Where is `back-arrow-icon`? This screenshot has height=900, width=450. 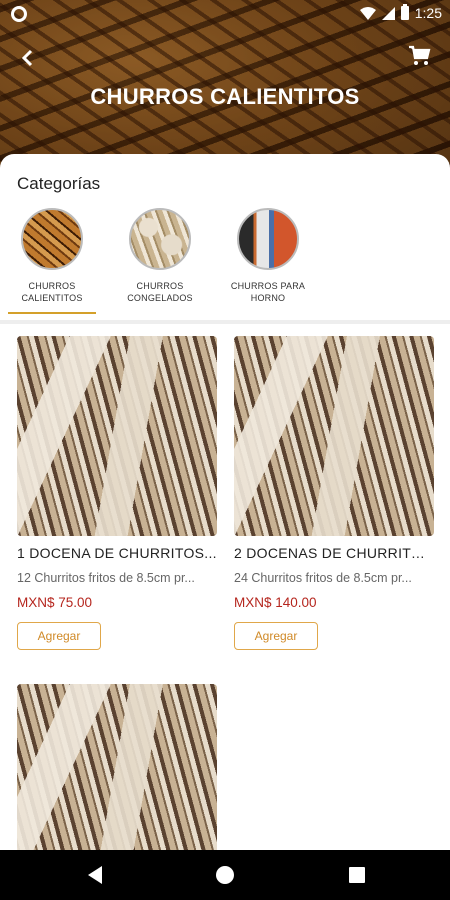
back-arrow-icon is located at coordinates (28, 58).